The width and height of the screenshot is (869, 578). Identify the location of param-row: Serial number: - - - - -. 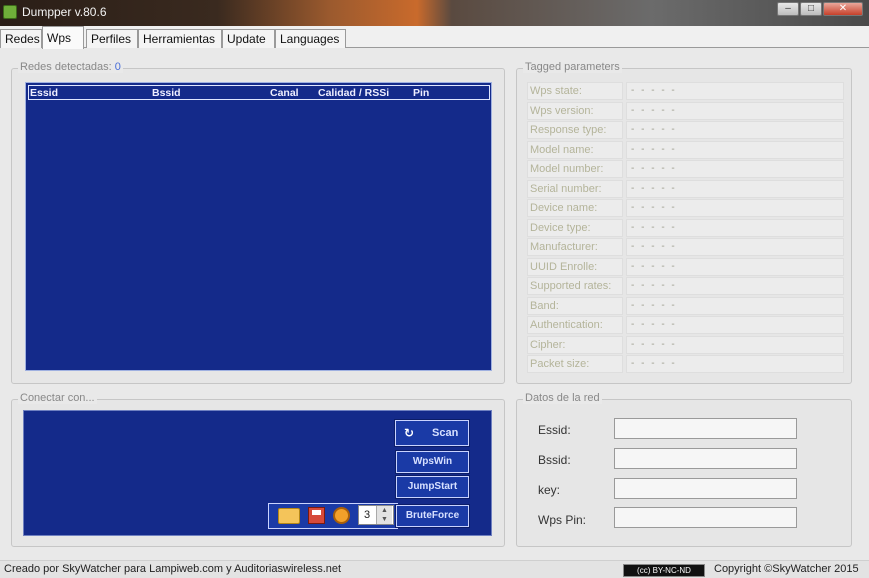
(685, 189).